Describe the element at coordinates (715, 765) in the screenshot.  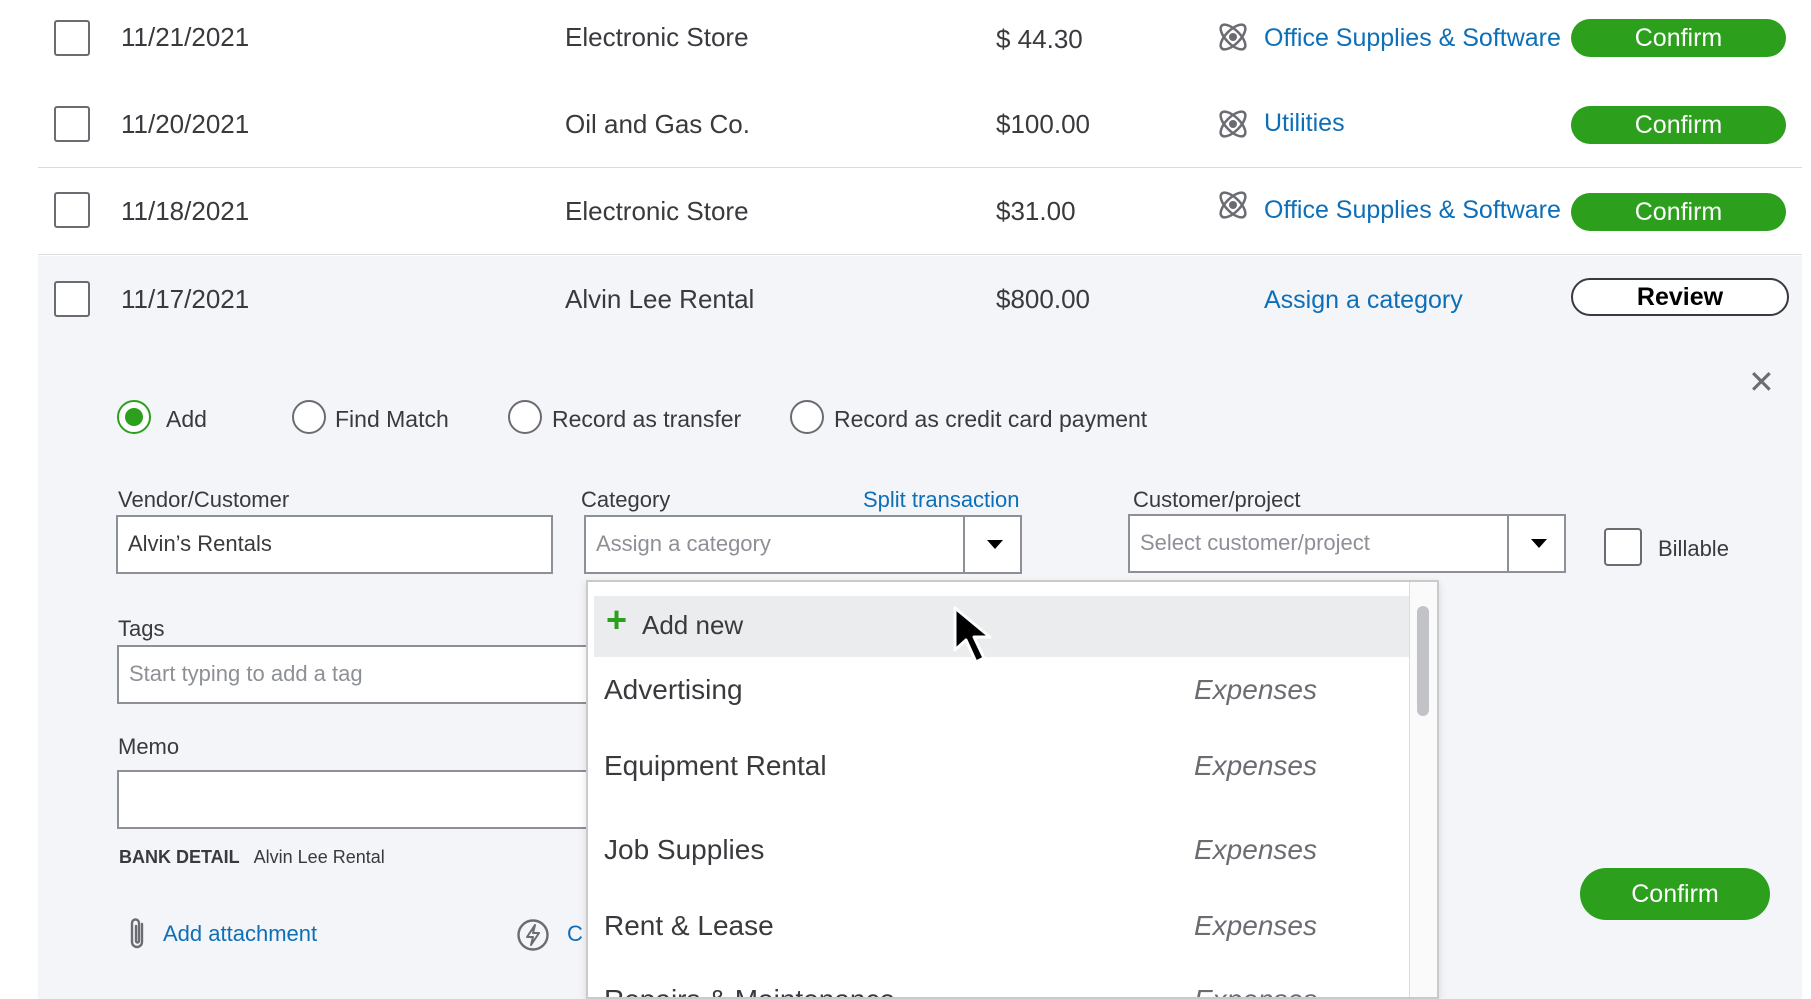
I see `category-option-name: Equipment Rental` at that location.